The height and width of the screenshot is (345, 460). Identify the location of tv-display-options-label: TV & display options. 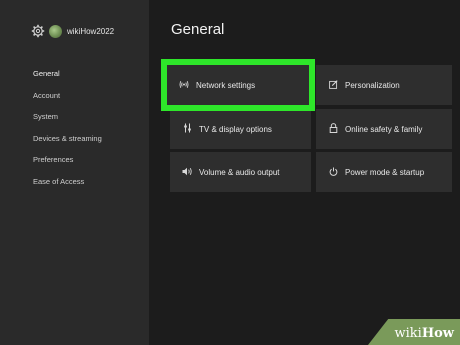
(235, 129).